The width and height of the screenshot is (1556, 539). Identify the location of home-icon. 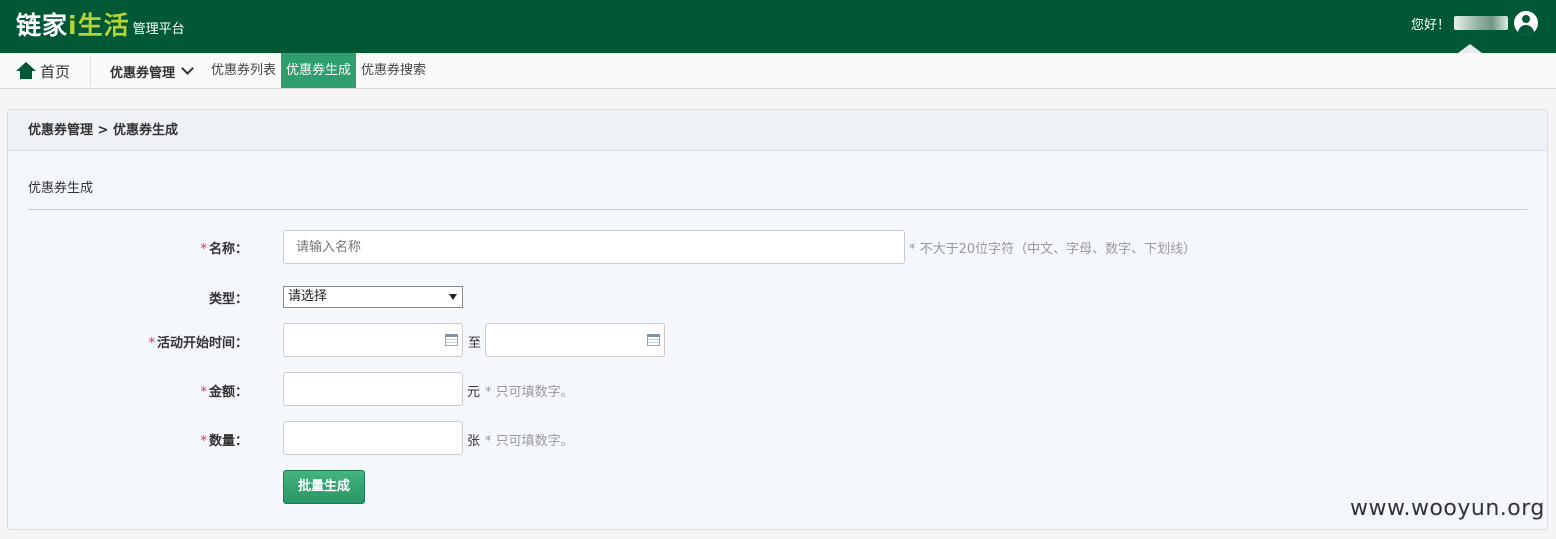
(26, 71).